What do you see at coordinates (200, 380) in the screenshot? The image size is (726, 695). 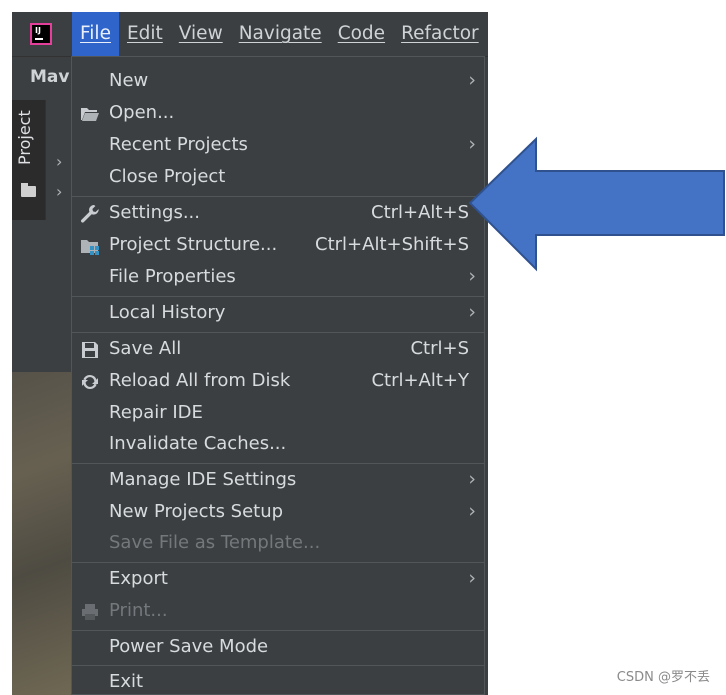 I see `menu-item-label: Reload All from Disk` at bounding box center [200, 380].